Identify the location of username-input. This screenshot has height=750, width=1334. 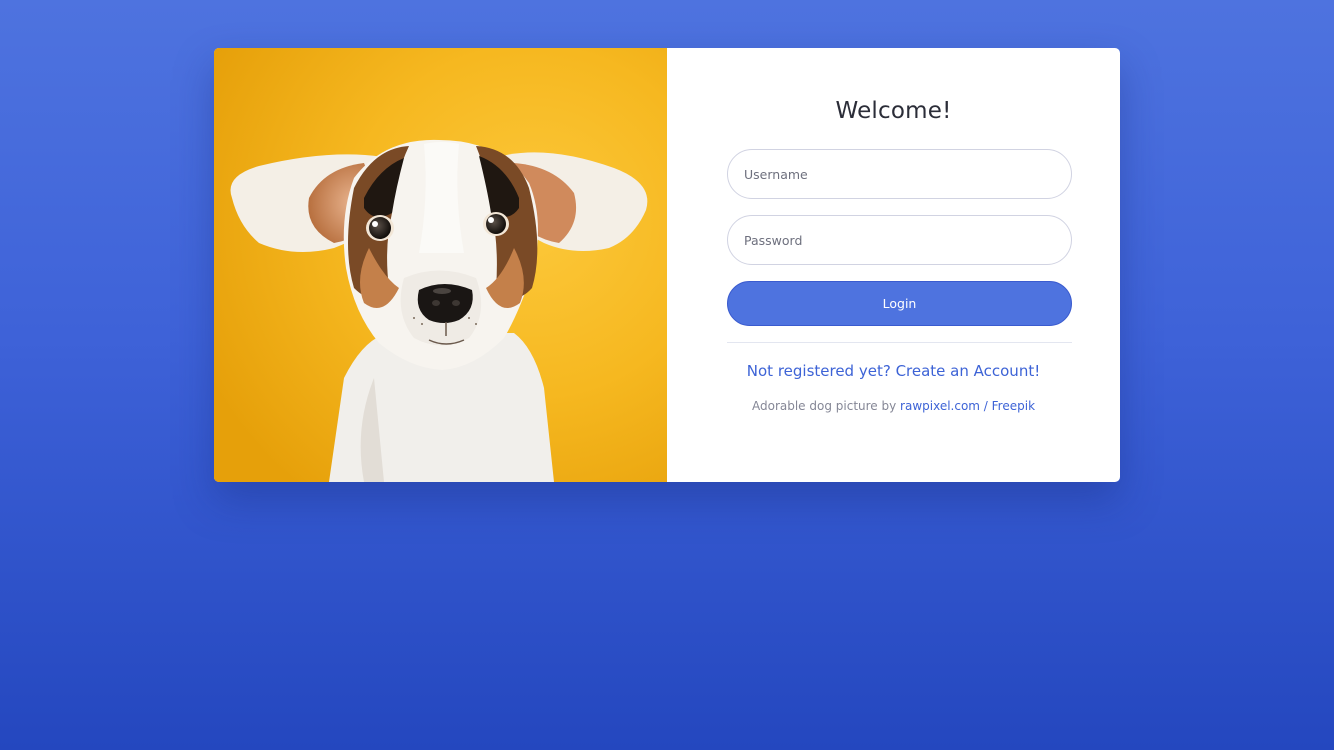
(899, 174).